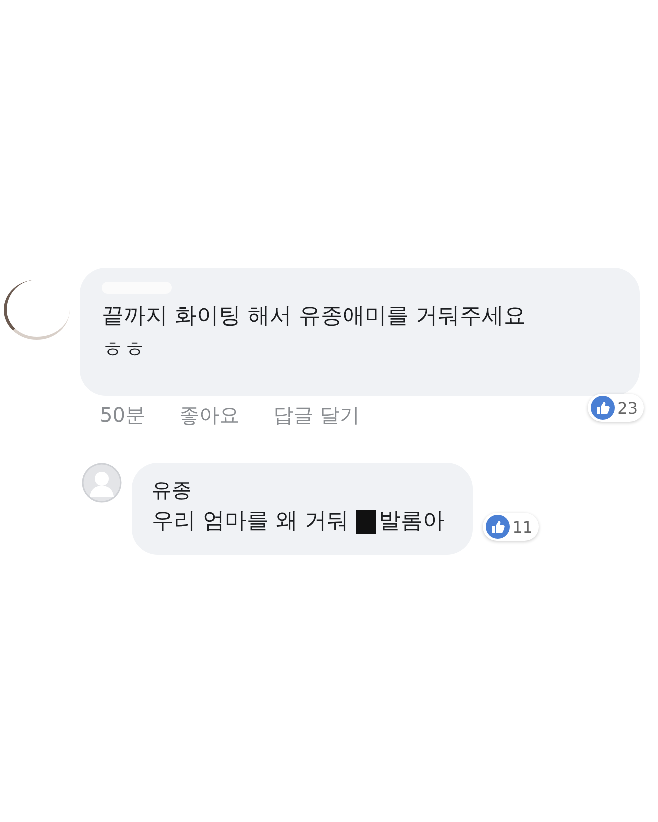  I want to click on reply-text: 발롬아, so click(411, 522).